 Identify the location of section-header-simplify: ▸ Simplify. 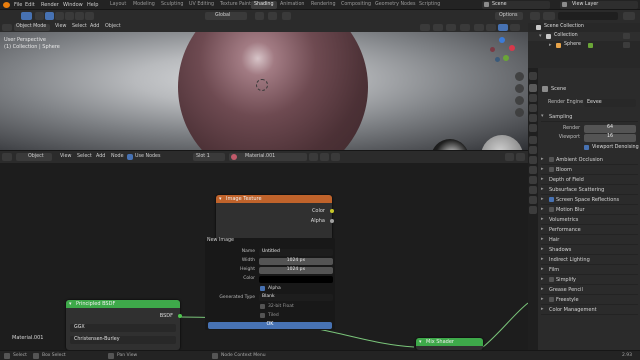
(589, 280).